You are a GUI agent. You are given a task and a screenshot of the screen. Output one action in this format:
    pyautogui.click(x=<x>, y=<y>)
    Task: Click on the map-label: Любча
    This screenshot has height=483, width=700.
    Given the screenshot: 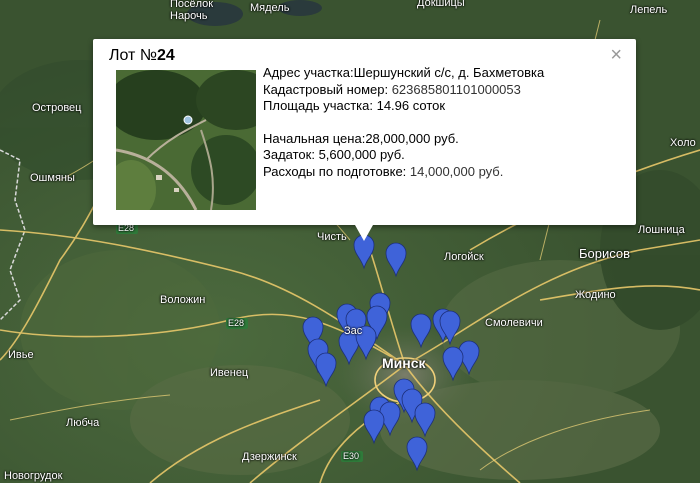 What is the action you would take?
    pyautogui.click(x=83, y=423)
    